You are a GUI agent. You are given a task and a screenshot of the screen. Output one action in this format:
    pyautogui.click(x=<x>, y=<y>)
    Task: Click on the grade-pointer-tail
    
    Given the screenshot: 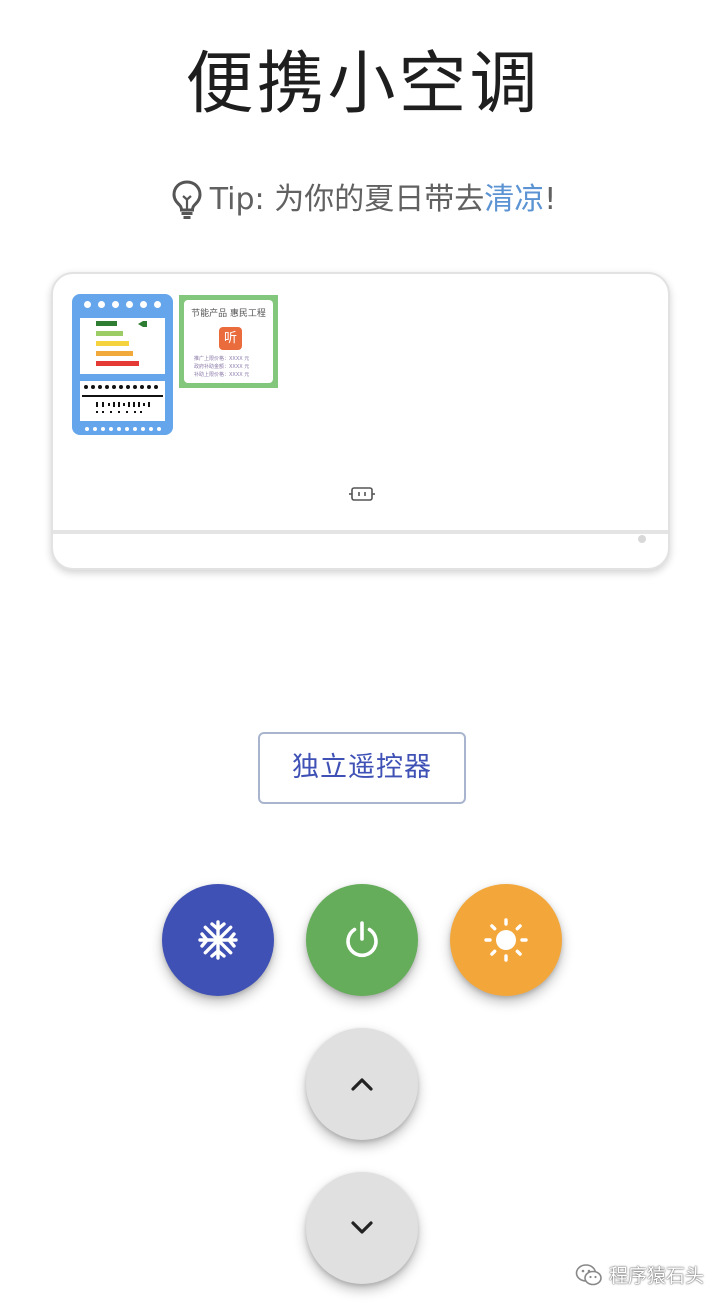 What is the action you would take?
    pyautogui.click(x=145, y=324)
    